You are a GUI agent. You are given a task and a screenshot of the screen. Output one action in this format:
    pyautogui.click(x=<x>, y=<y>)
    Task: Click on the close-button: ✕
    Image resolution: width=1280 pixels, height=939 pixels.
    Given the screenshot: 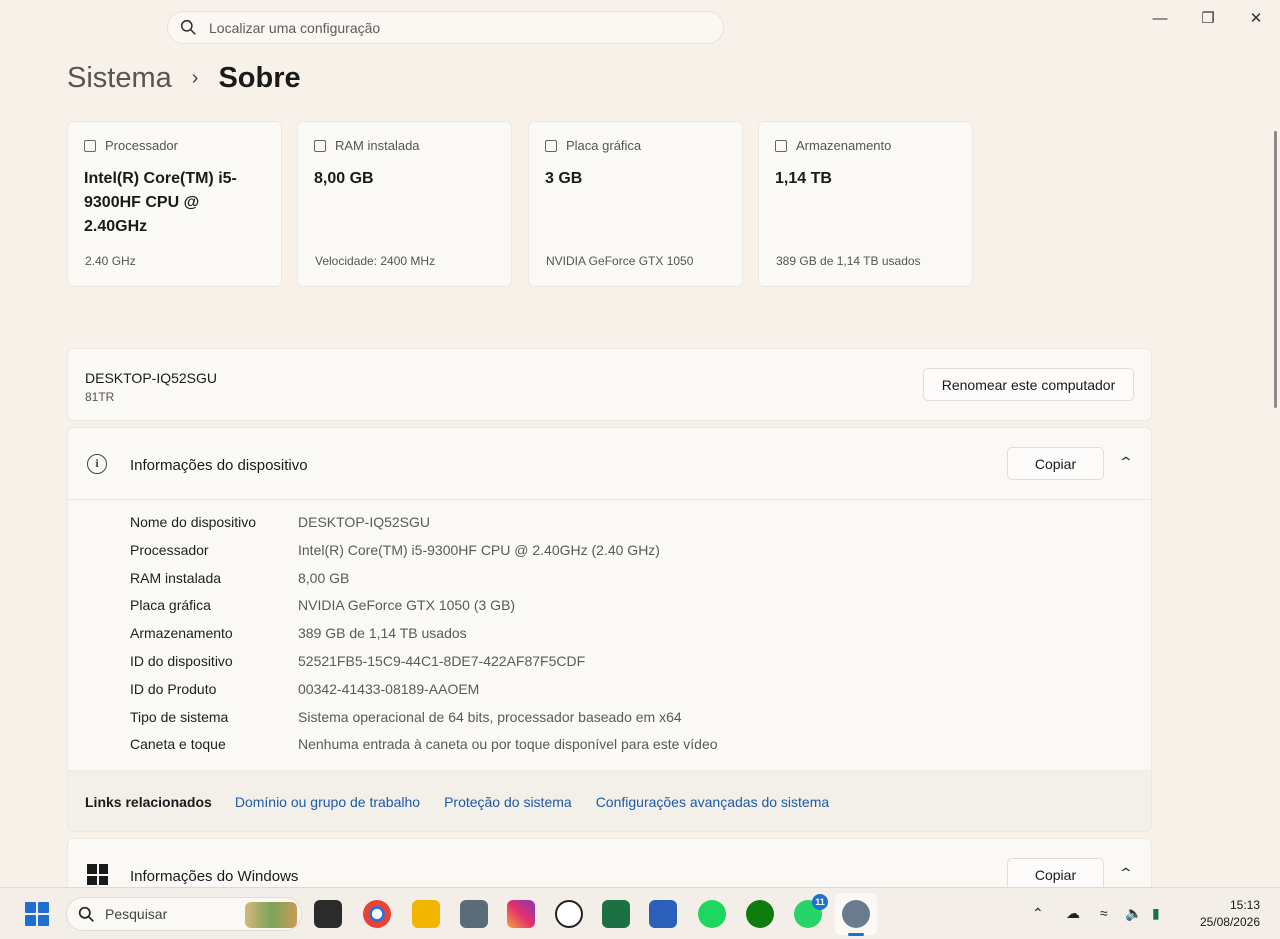 What is the action you would take?
    pyautogui.click(x=1256, y=18)
    